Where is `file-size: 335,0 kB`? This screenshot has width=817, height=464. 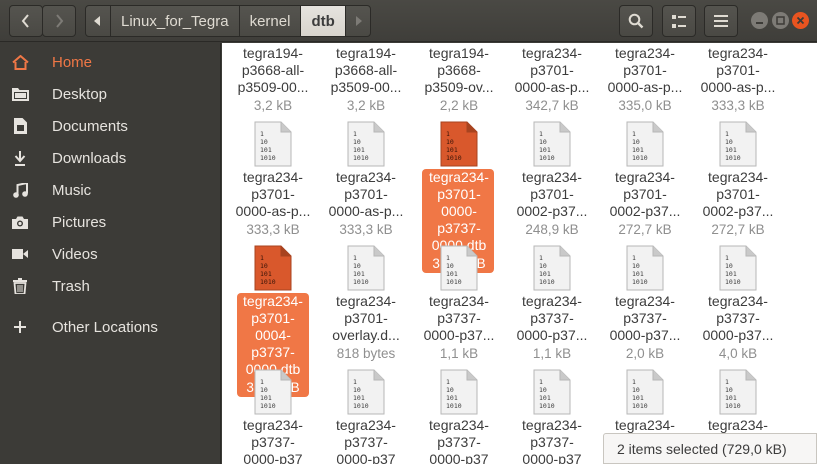
file-size: 335,0 kB is located at coordinates (645, 105).